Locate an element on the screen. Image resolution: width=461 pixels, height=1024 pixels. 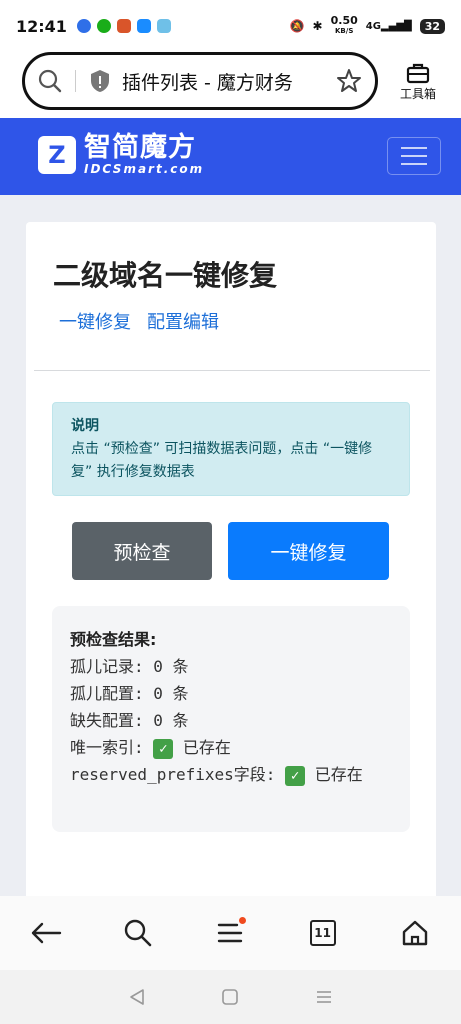
game-notification-icon is located at coordinates (123, 26).